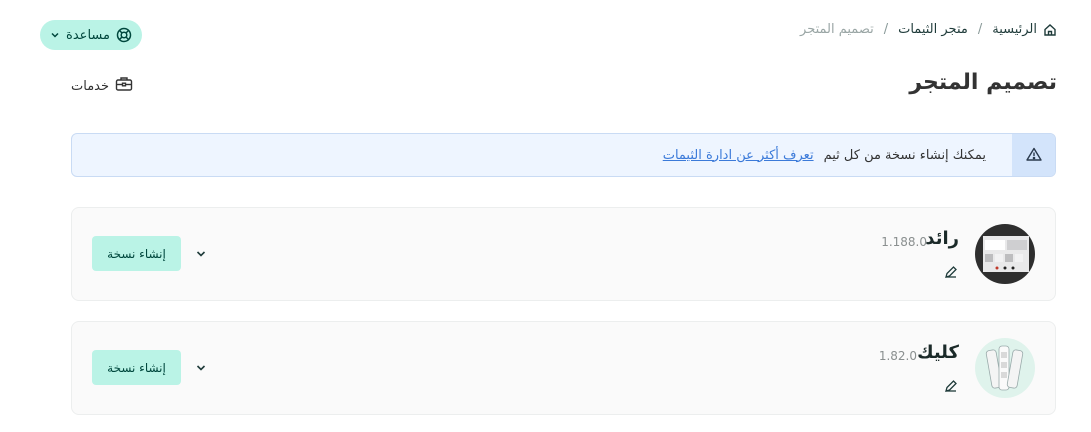 This screenshot has width=1091, height=432. I want to click on warning-icon, so click(1033, 155).